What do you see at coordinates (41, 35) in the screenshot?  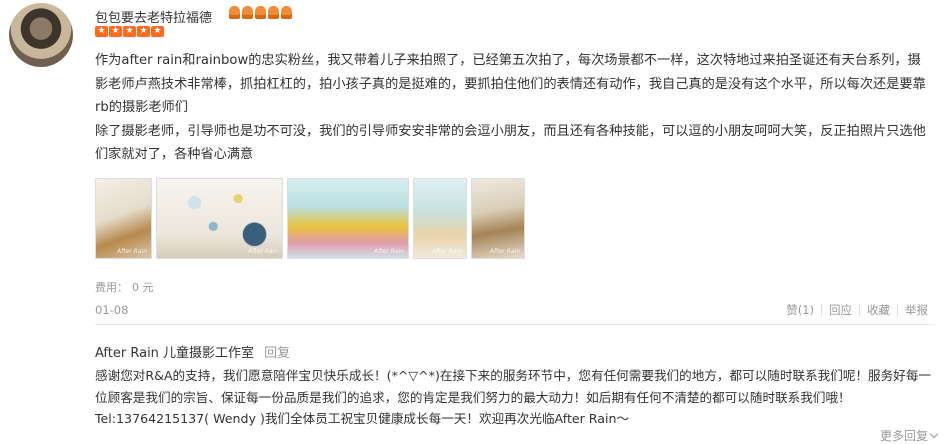 I see `user-avatar` at bounding box center [41, 35].